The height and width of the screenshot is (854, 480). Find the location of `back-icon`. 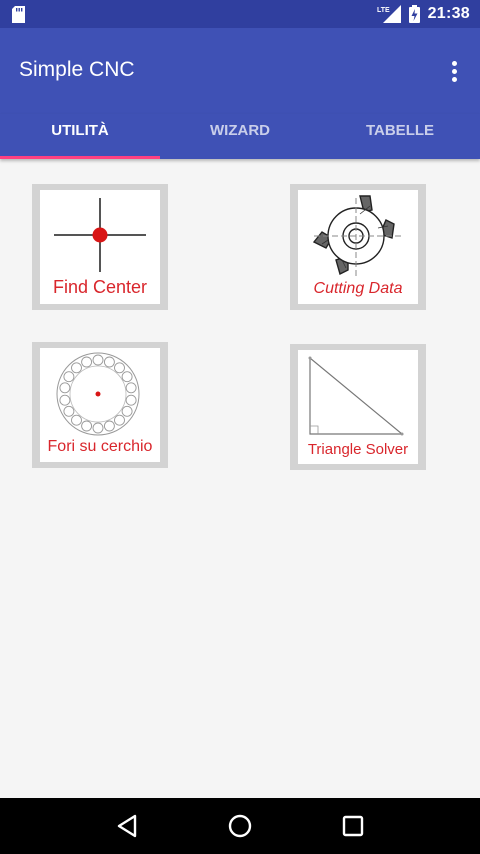

back-icon is located at coordinates (127, 826).